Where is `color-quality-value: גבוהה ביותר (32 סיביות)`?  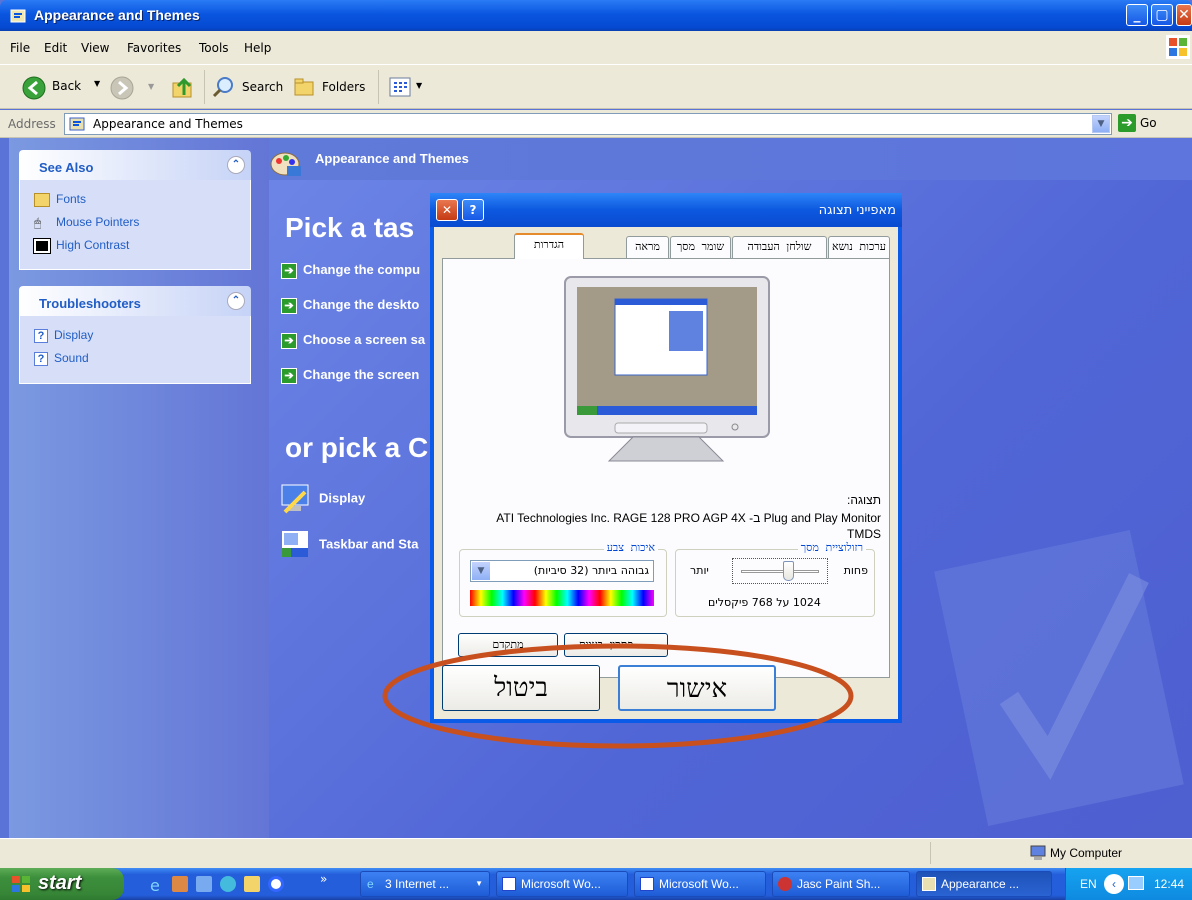 color-quality-value: גבוהה ביותר (32 סיביות) is located at coordinates (591, 570).